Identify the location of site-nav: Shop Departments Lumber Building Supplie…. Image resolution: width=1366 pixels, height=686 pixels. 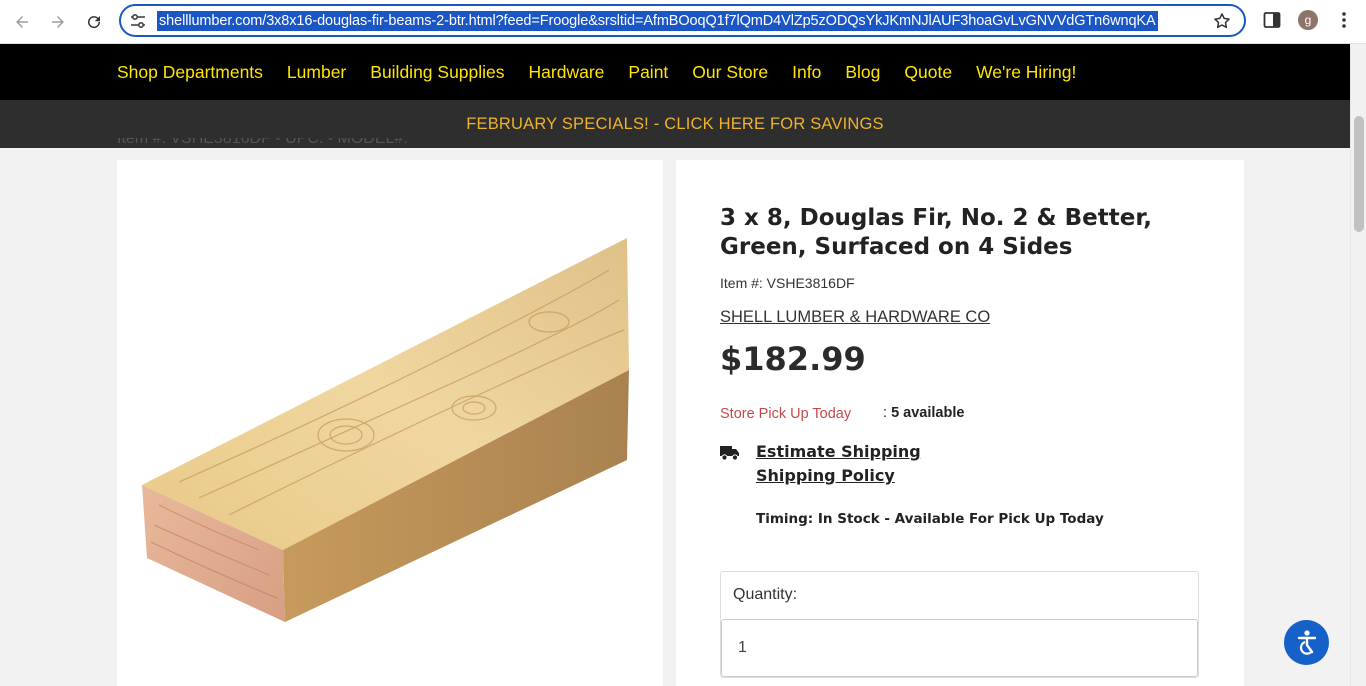
(675, 72).